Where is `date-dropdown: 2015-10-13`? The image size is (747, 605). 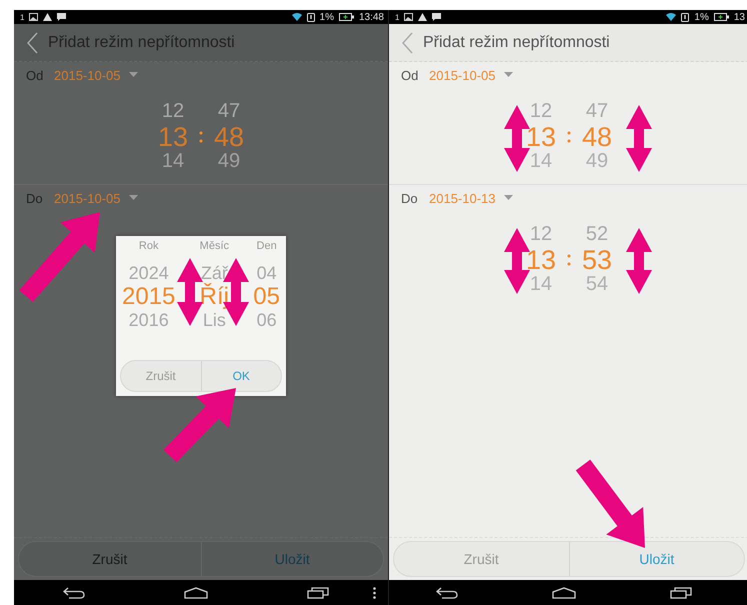 date-dropdown: 2015-10-13 is located at coordinates (462, 198).